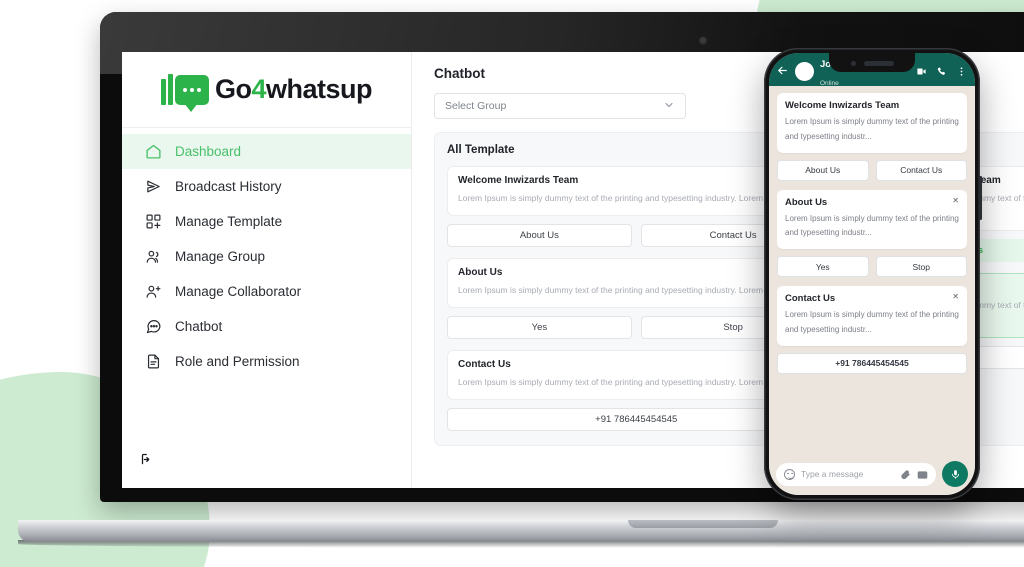  I want to click on back-arrow-icon, so click(782, 71).